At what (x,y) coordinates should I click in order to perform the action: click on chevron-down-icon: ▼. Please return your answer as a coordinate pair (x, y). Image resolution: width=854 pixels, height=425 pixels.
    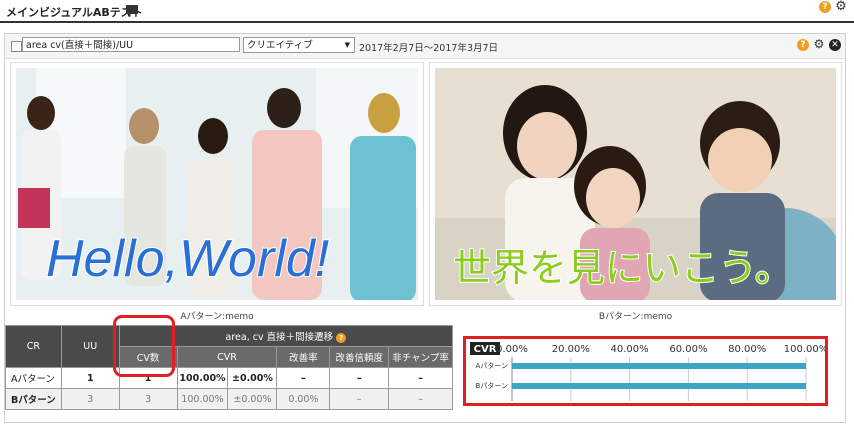
    Looking at the image, I should click on (347, 45).